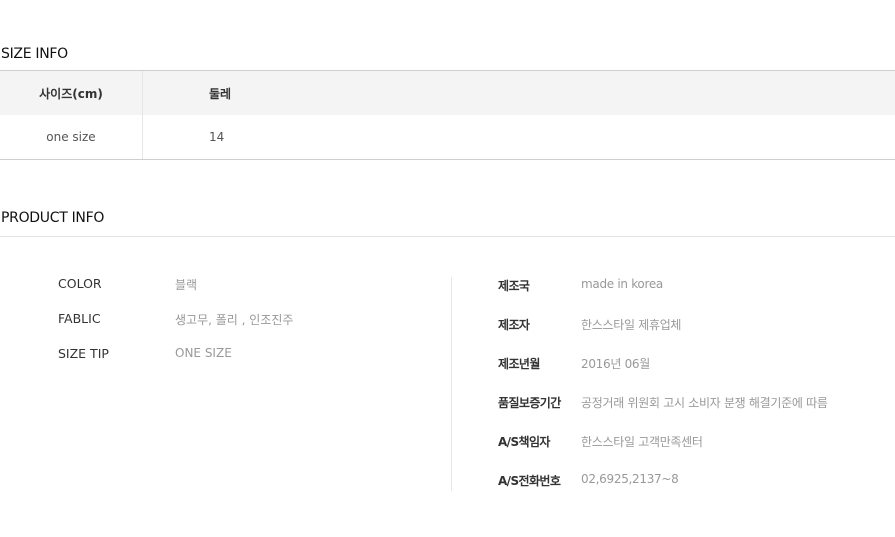  Describe the element at coordinates (447, 236) in the screenshot. I see `section-divider` at that location.